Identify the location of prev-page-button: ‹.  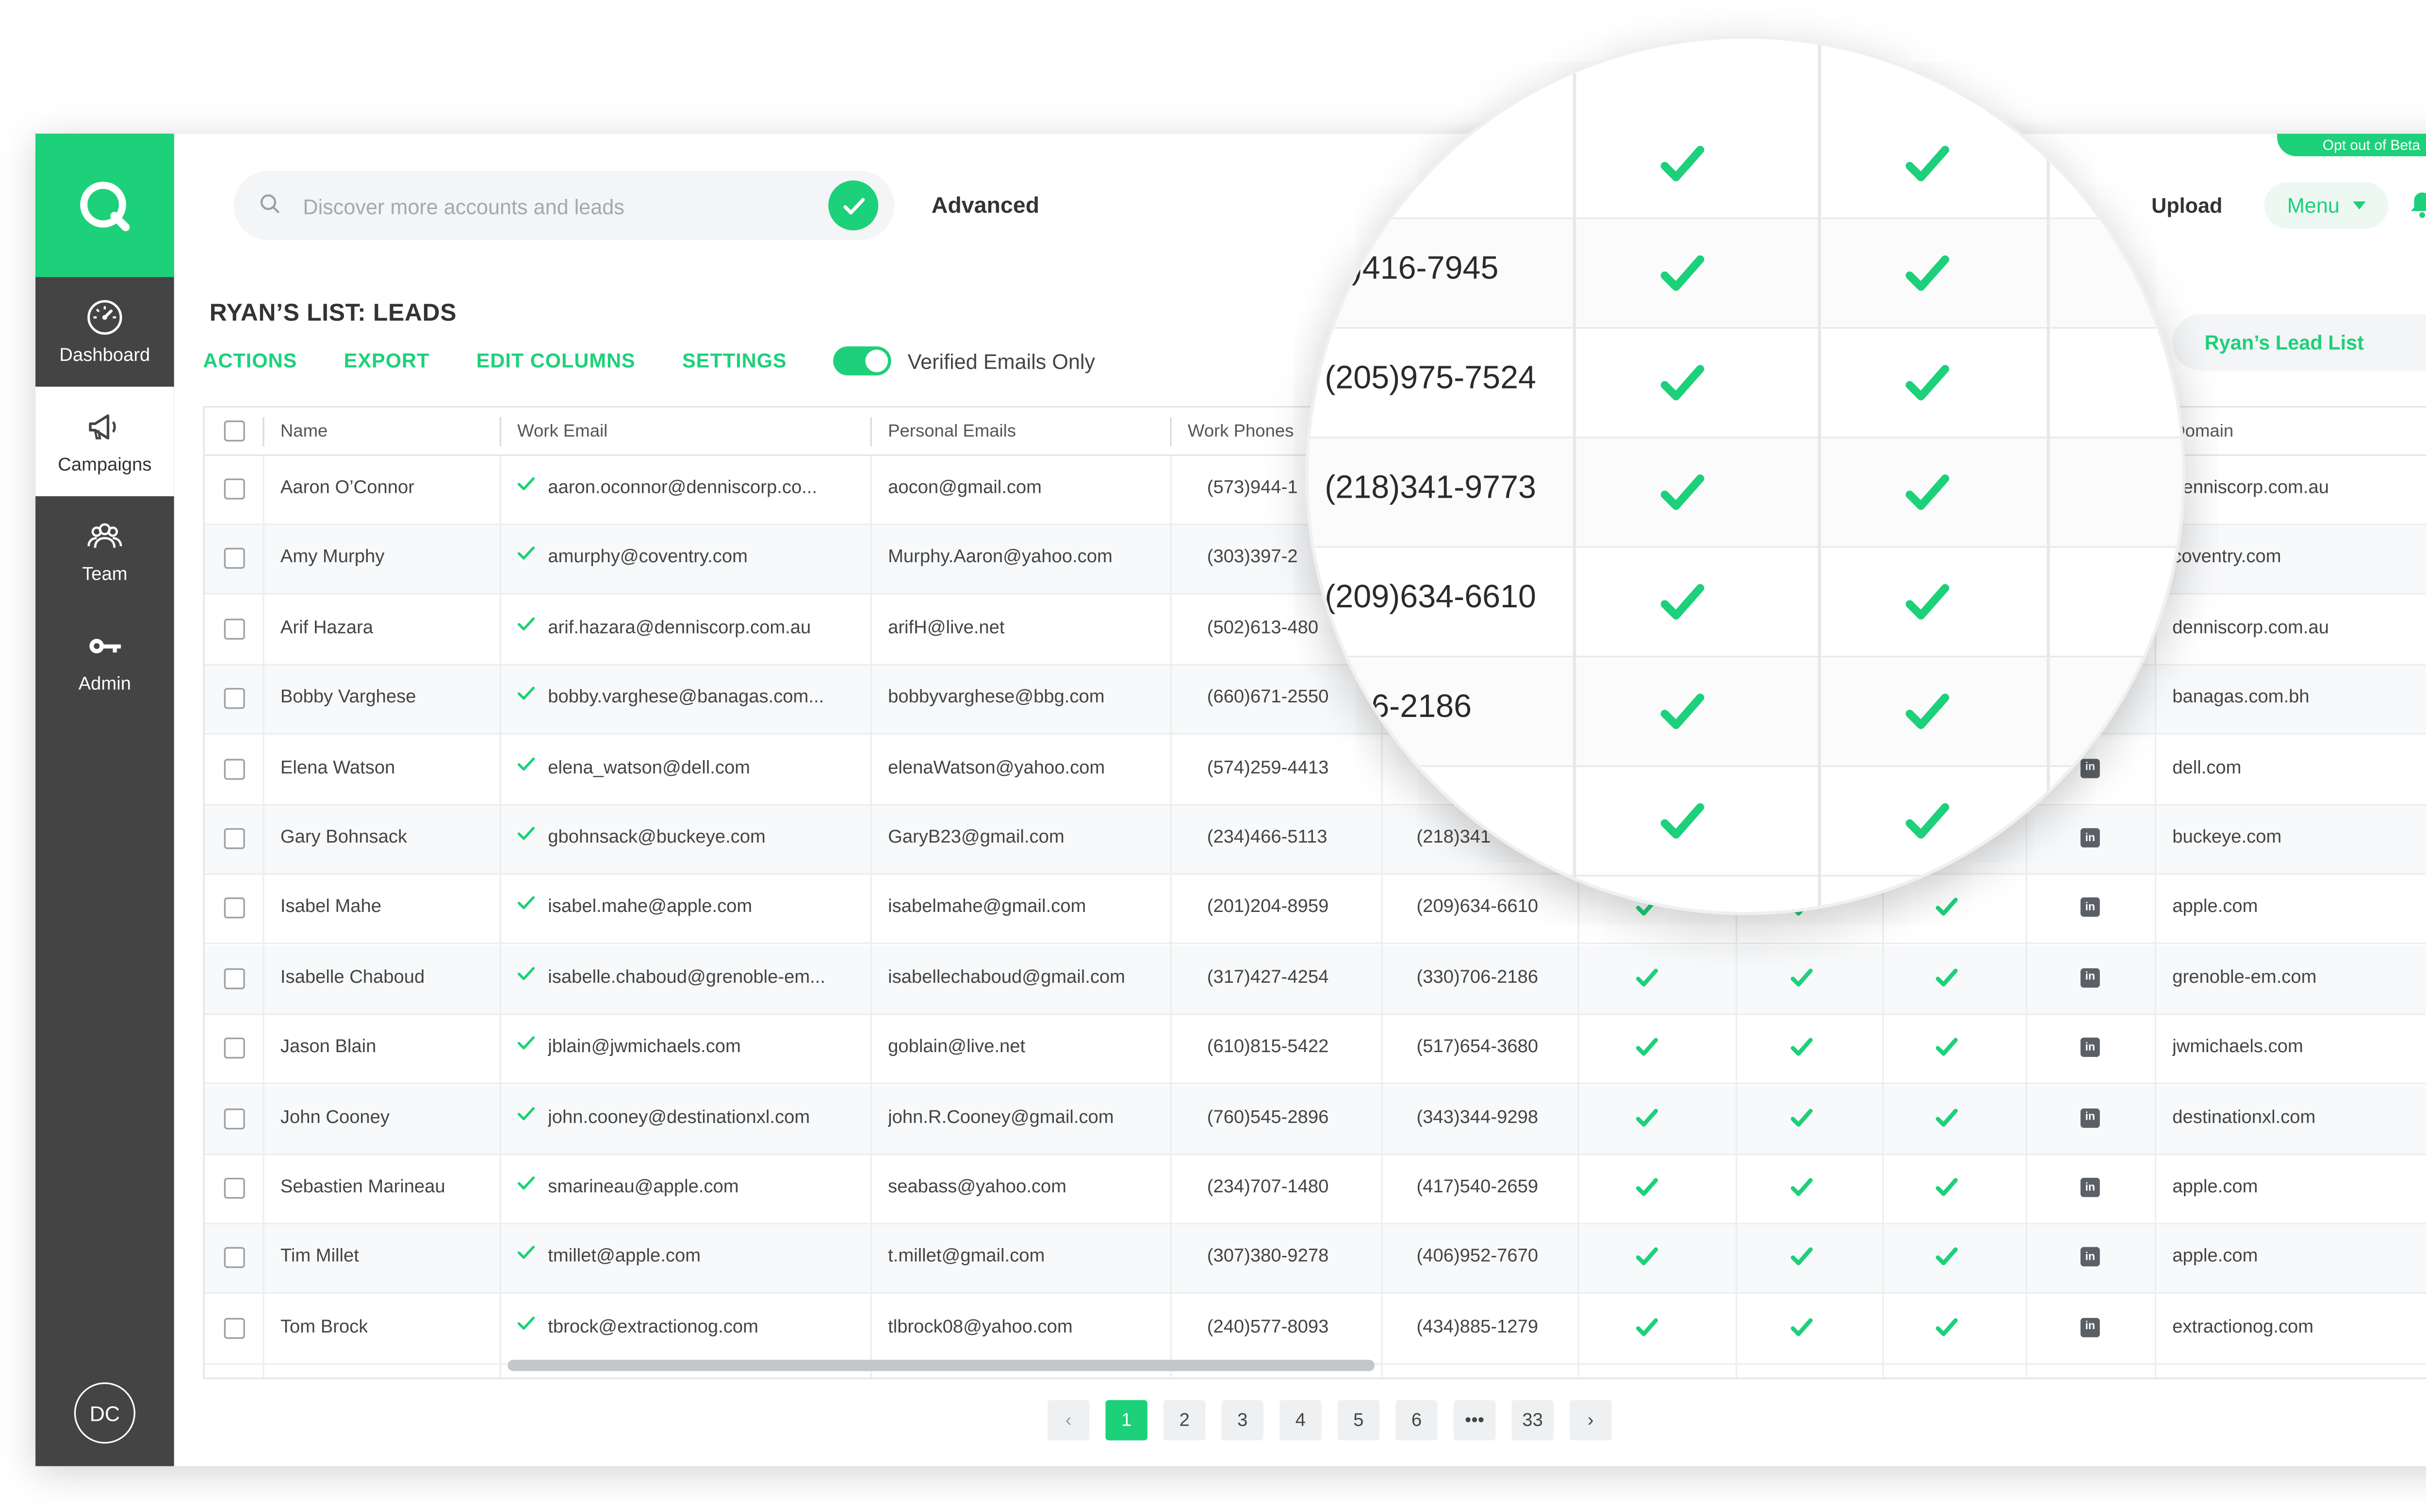
(1068, 1420).